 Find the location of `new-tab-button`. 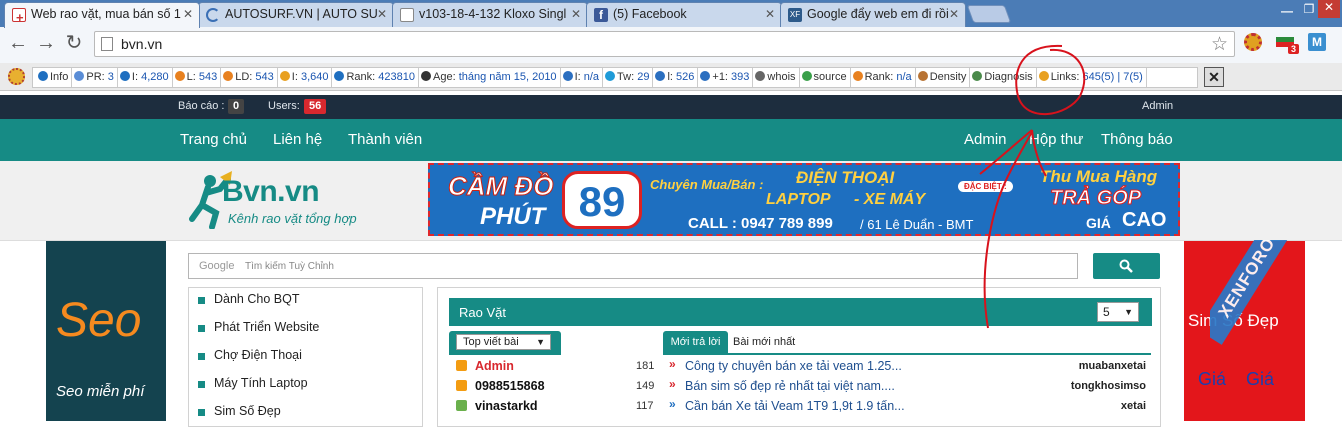

new-tab-button is located at coordinates (989, 14).